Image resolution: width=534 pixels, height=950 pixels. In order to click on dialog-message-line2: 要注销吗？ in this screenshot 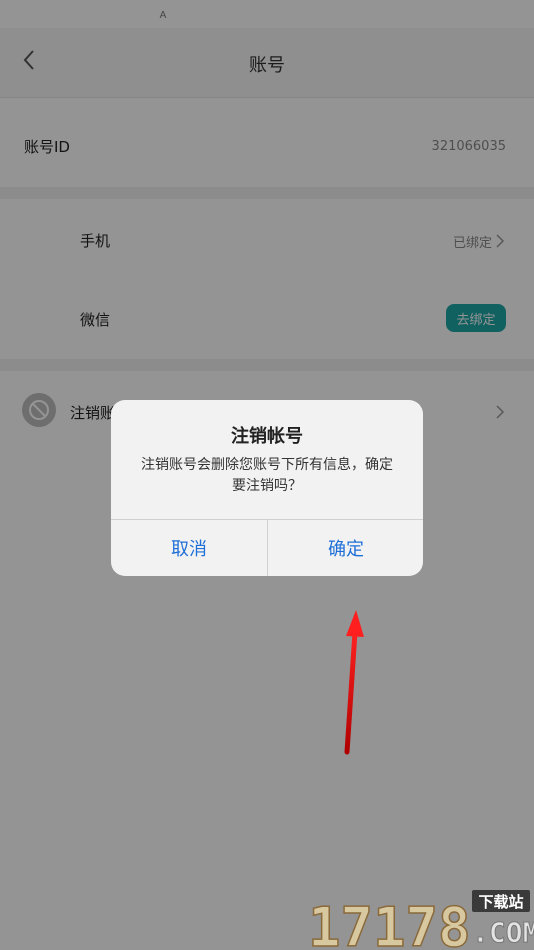, I will do `click(267, 486)`.